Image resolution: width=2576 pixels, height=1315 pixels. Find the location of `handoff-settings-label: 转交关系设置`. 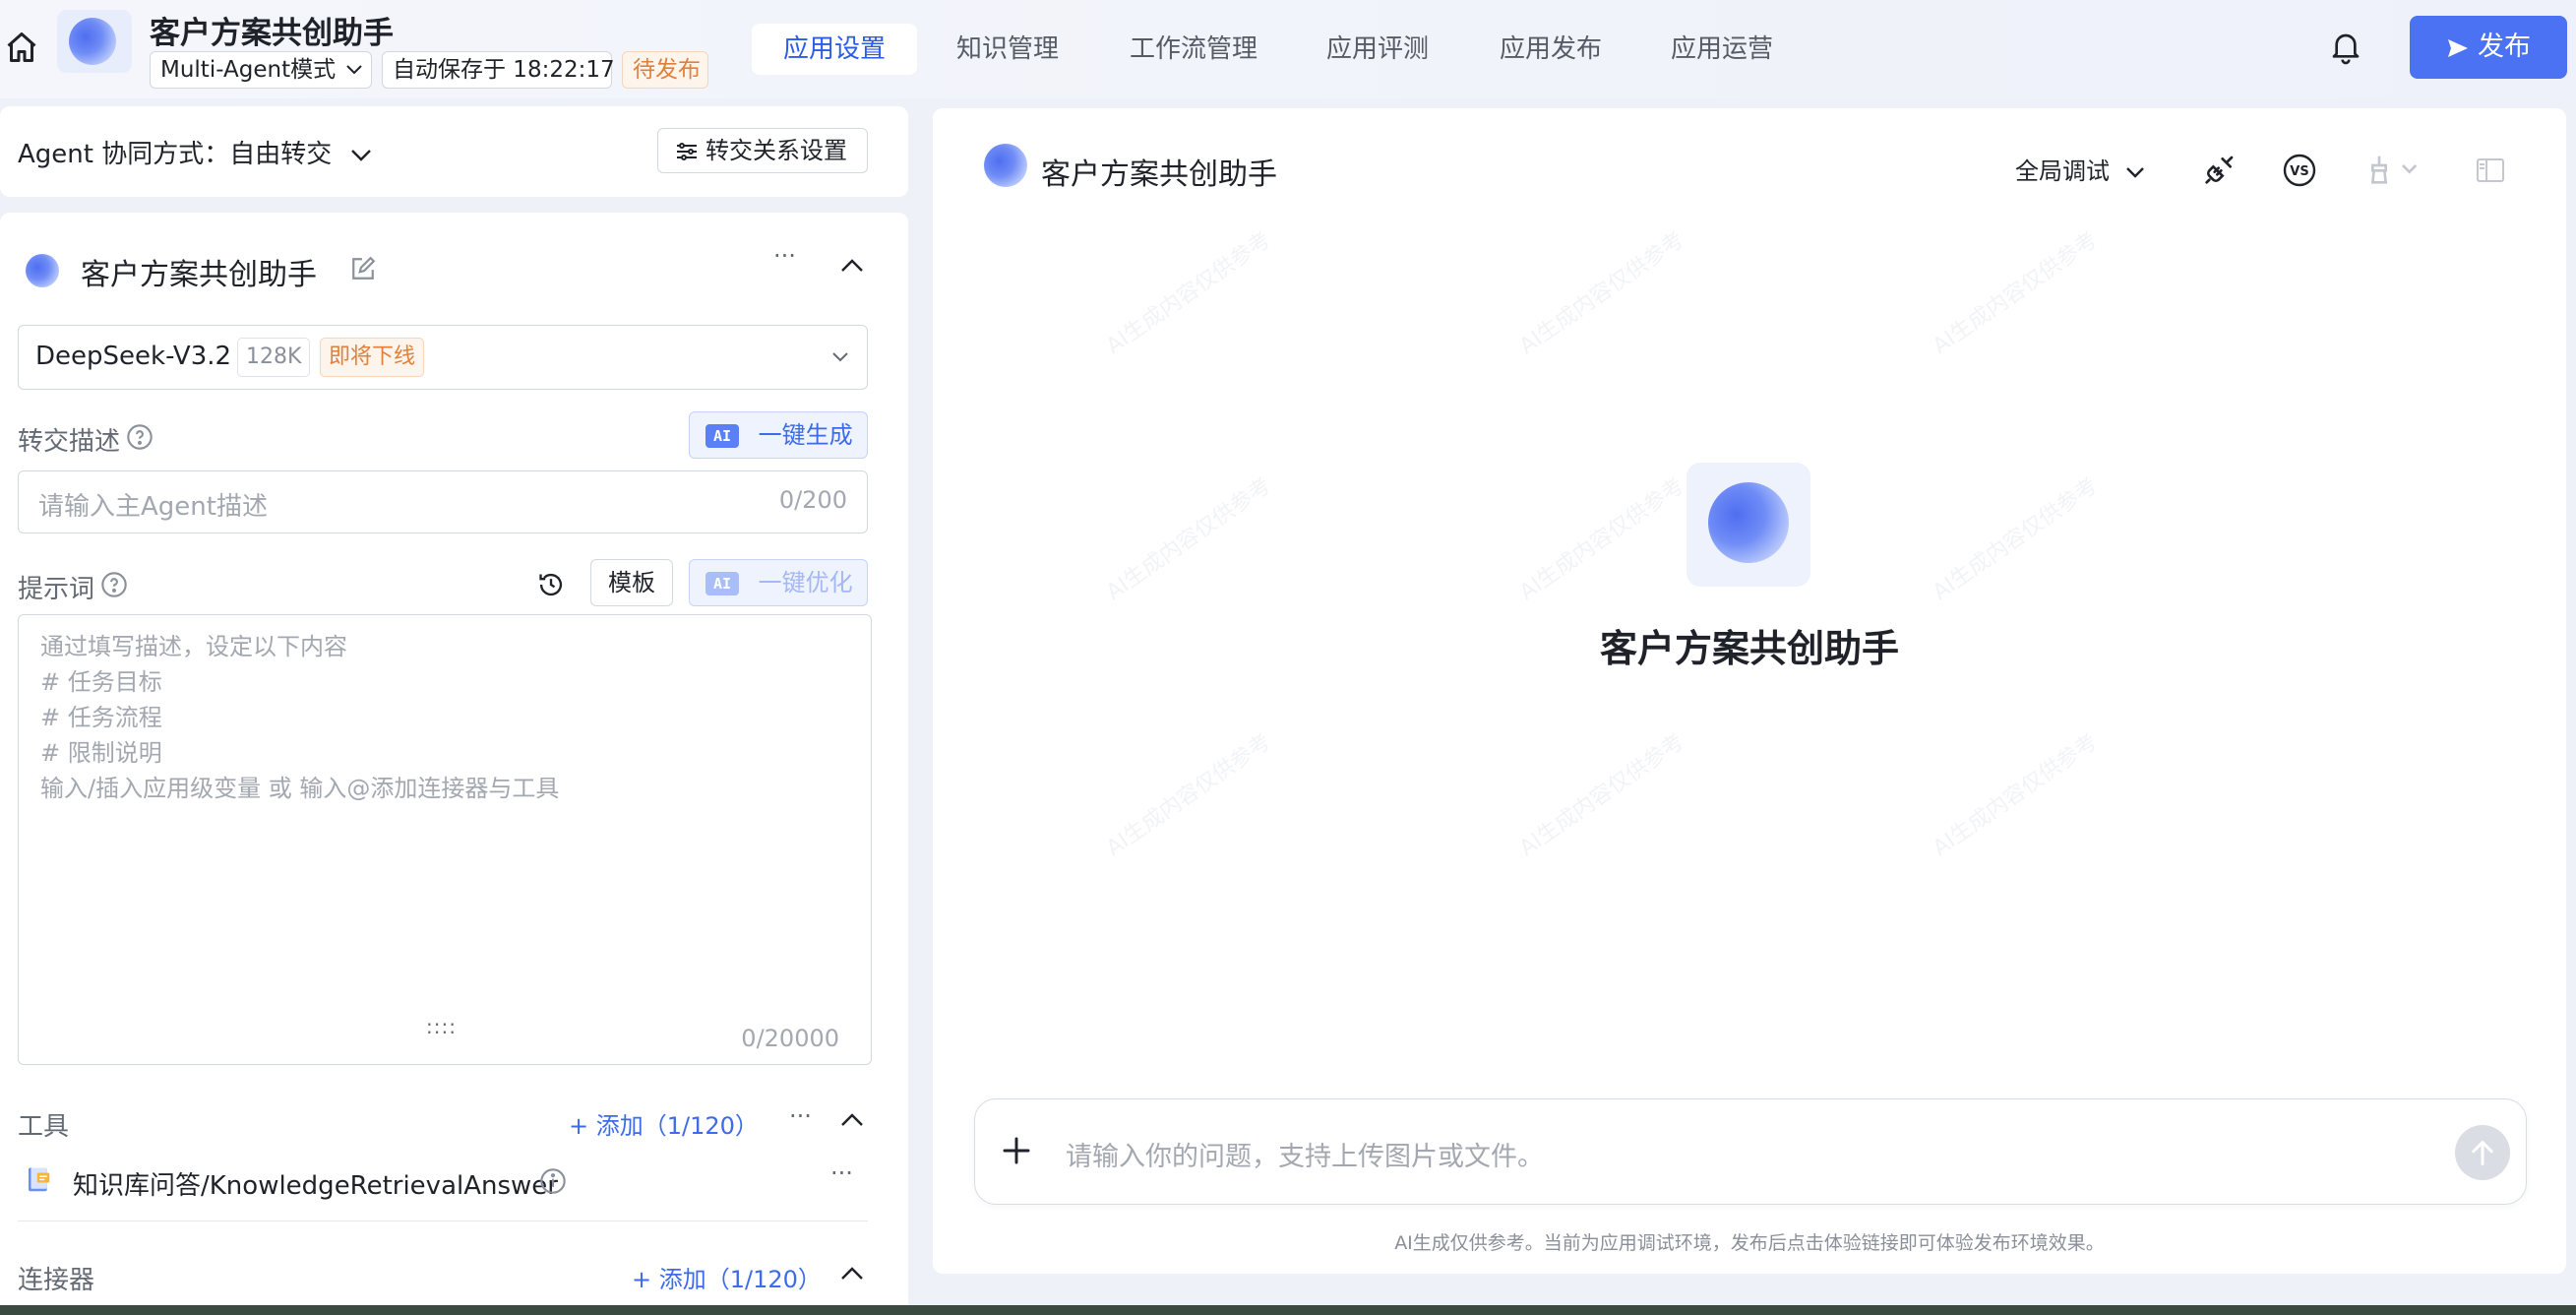

handoff-settings-label: 转交关系设置 is located at coordinates (776, 151).